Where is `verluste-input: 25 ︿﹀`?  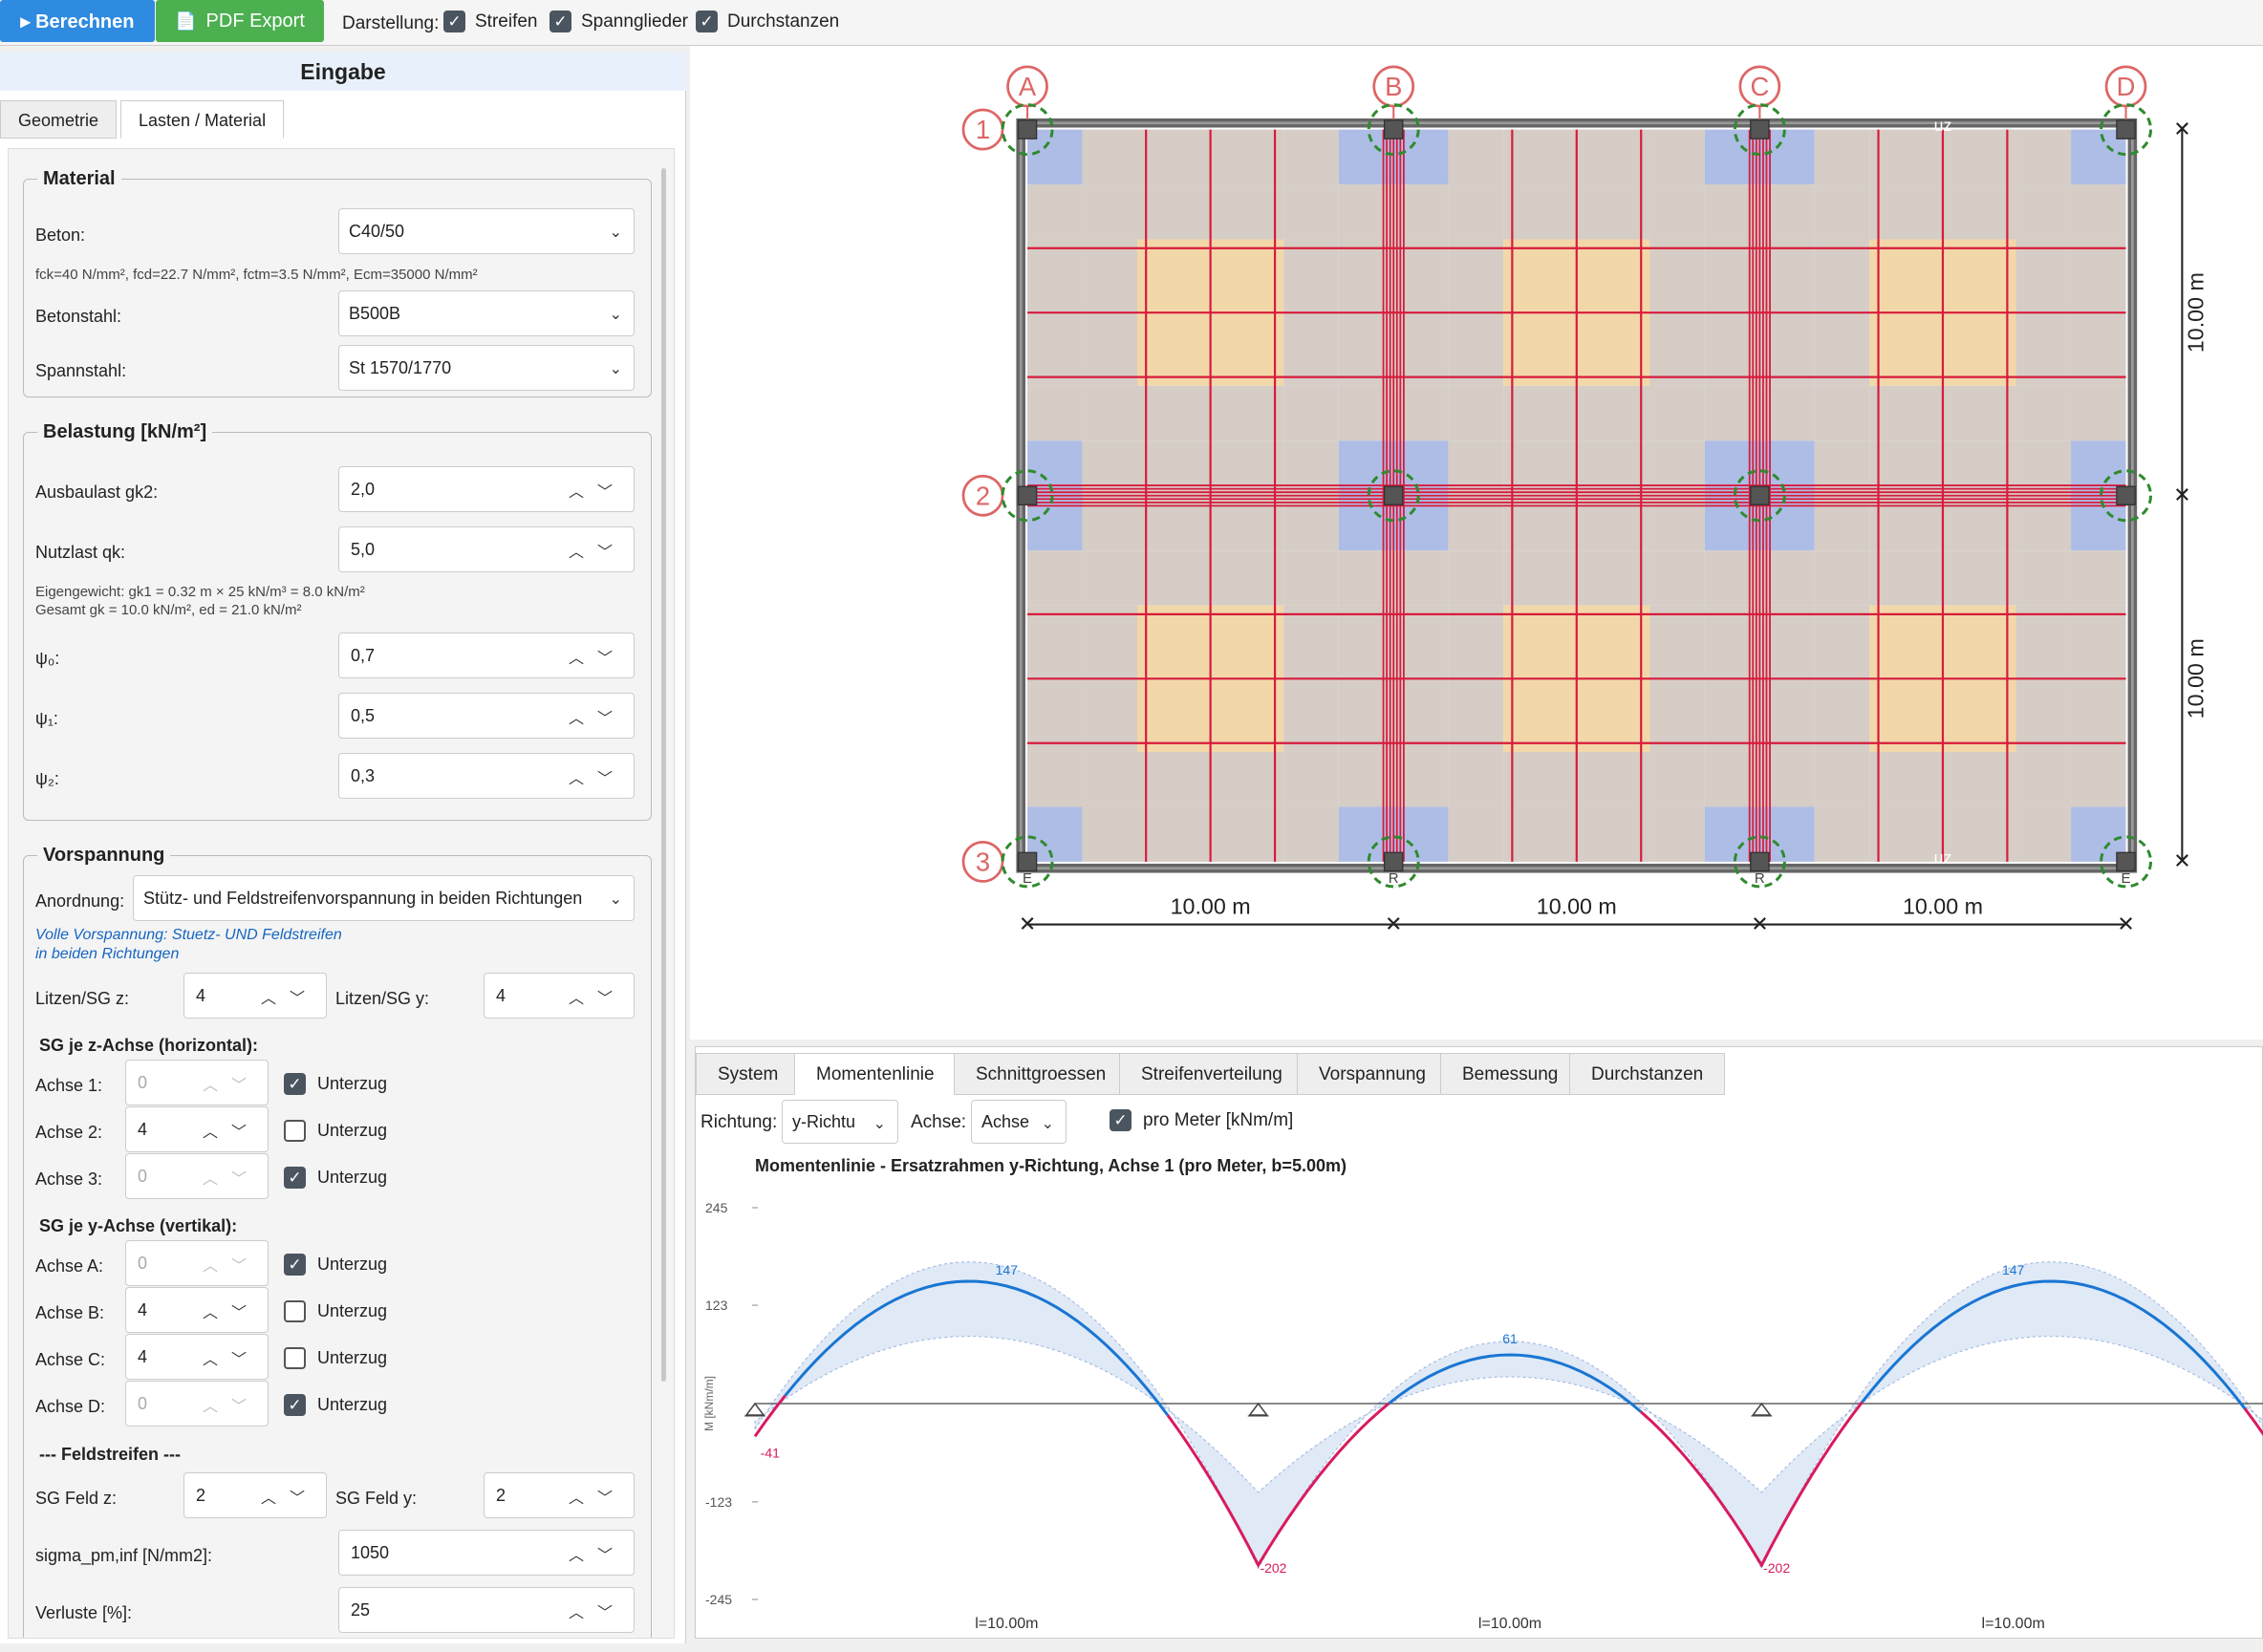 verluste-input: 25 ︿﹀ is located at coordinates (486, 1610).